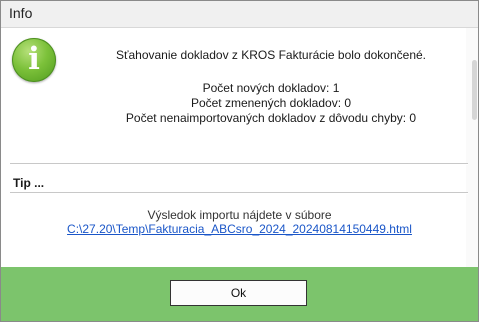  I want to click on divider-top, so click(239, 164).